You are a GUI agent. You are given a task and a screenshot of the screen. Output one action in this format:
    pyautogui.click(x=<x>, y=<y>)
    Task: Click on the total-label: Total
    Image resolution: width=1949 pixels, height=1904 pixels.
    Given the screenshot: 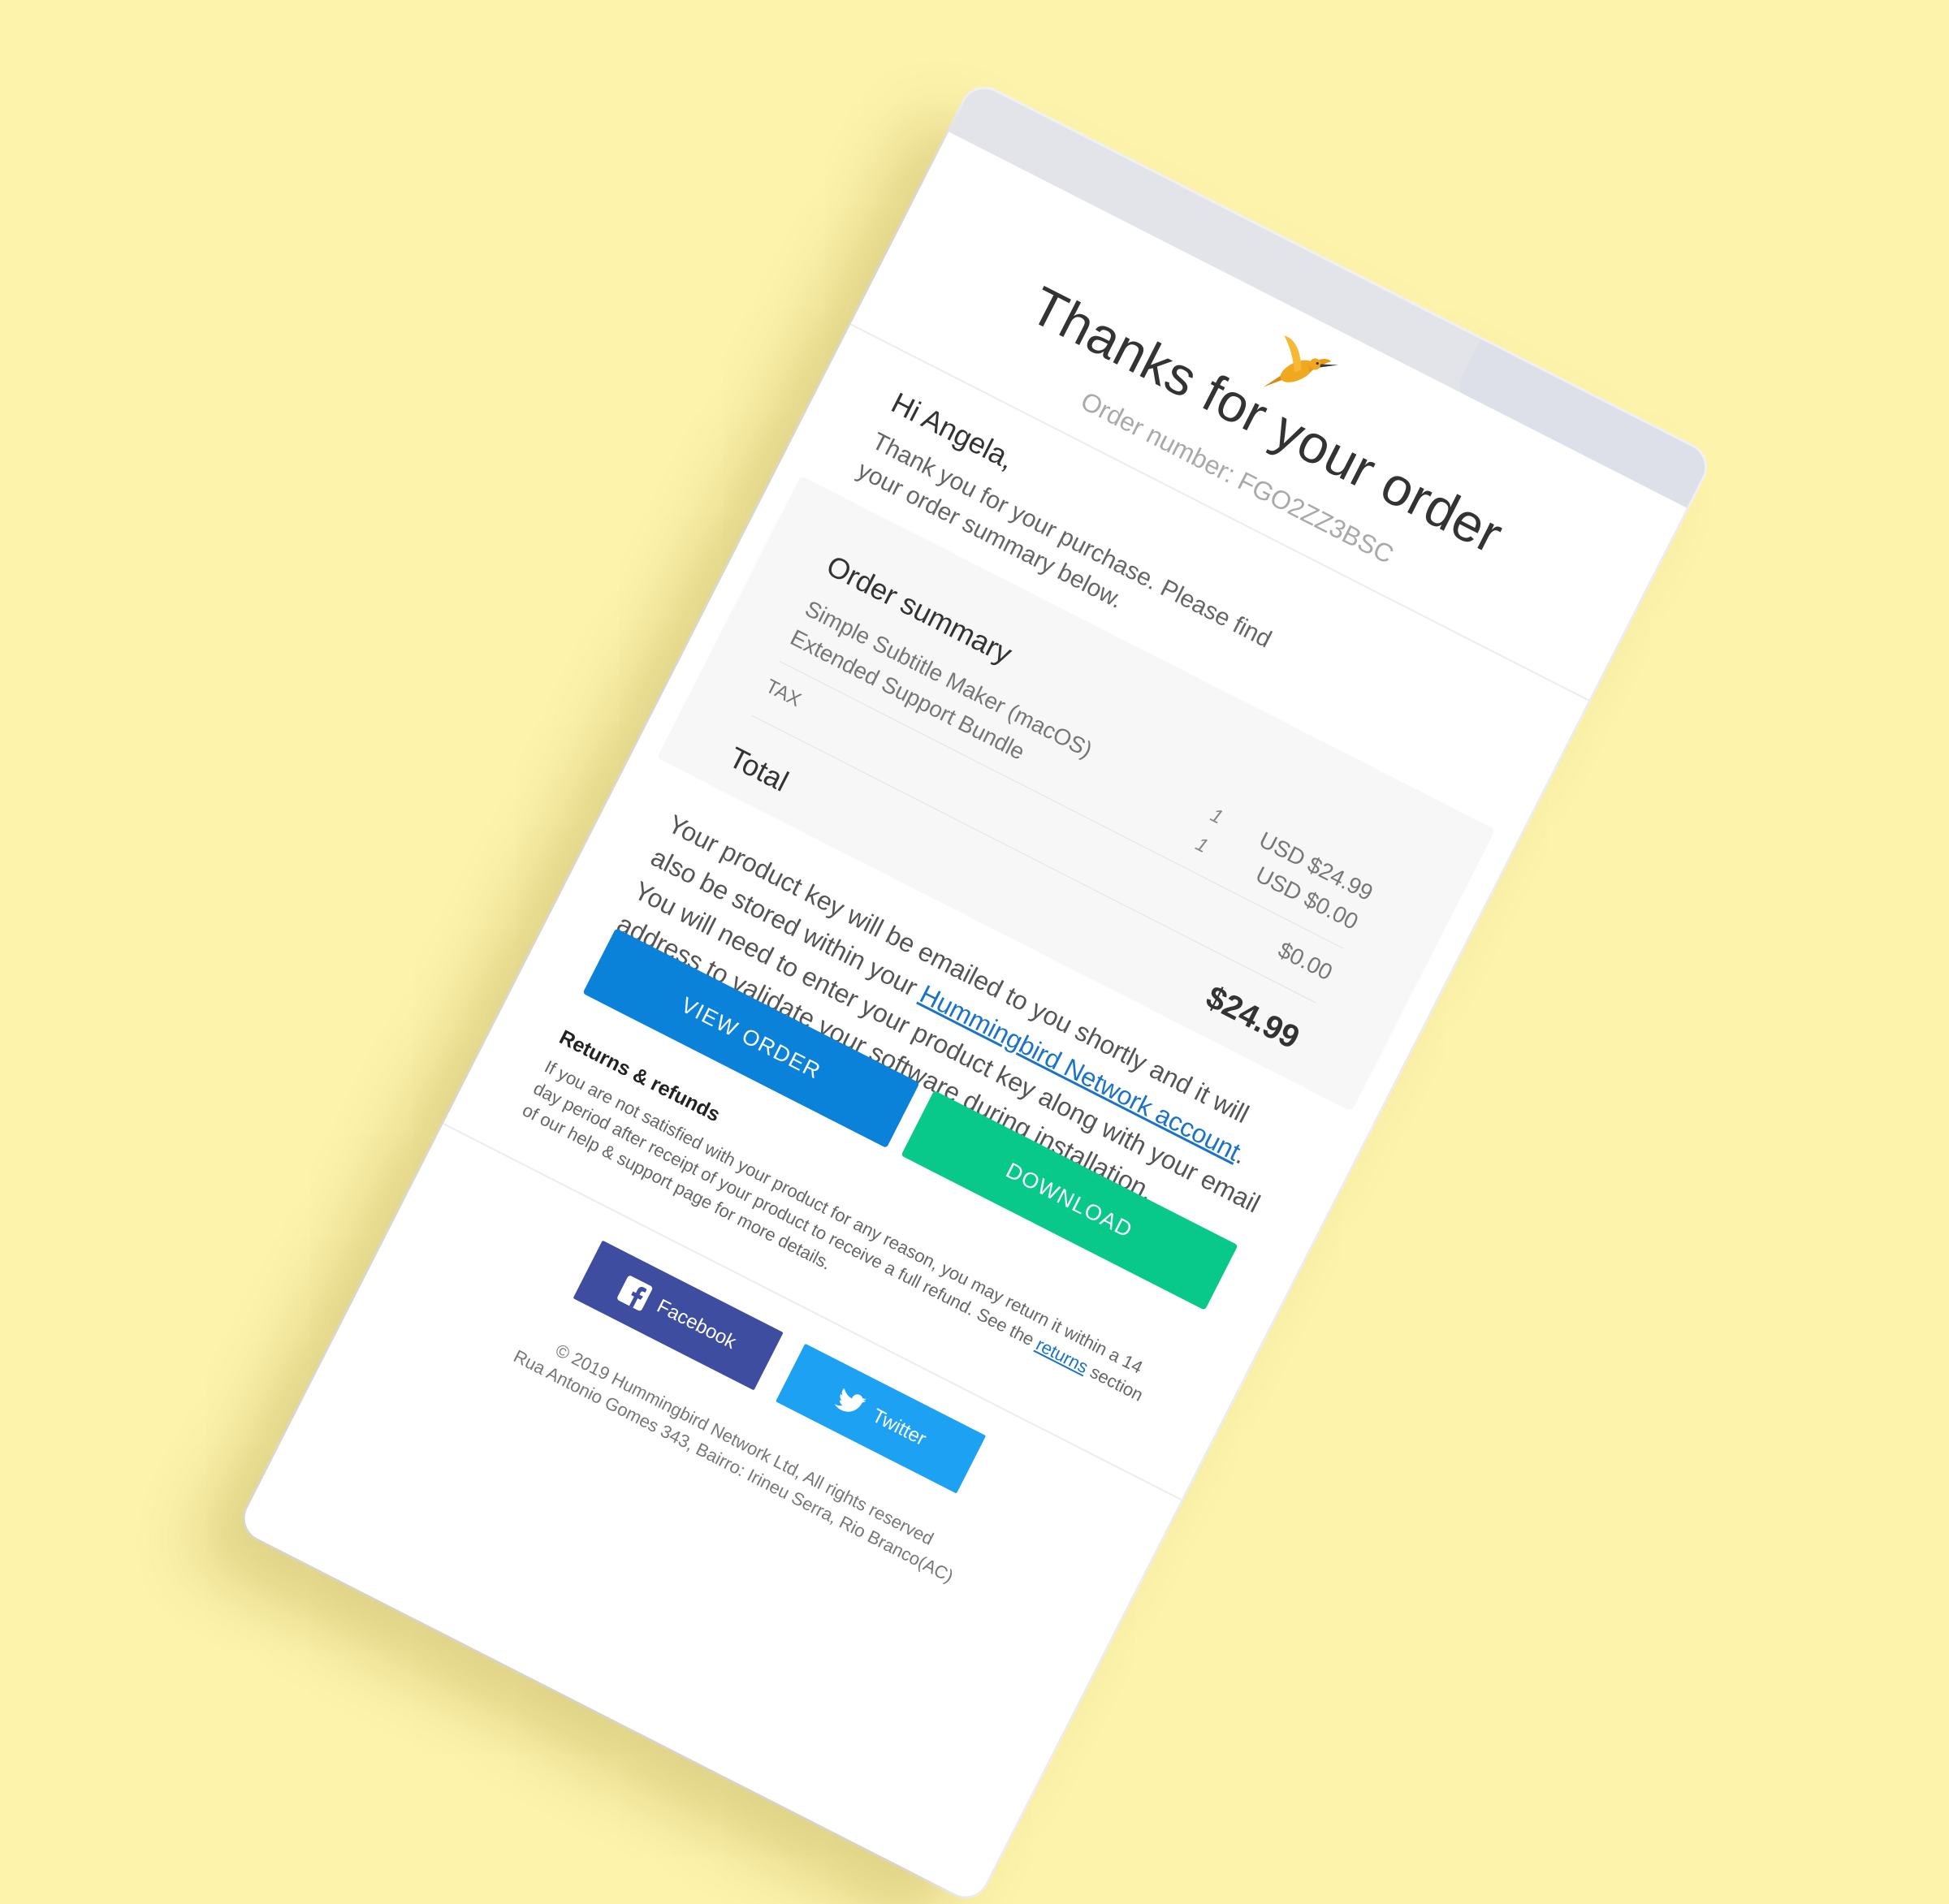 What is the action you would take?
    pyautogui.click(x=759, y=769)
    